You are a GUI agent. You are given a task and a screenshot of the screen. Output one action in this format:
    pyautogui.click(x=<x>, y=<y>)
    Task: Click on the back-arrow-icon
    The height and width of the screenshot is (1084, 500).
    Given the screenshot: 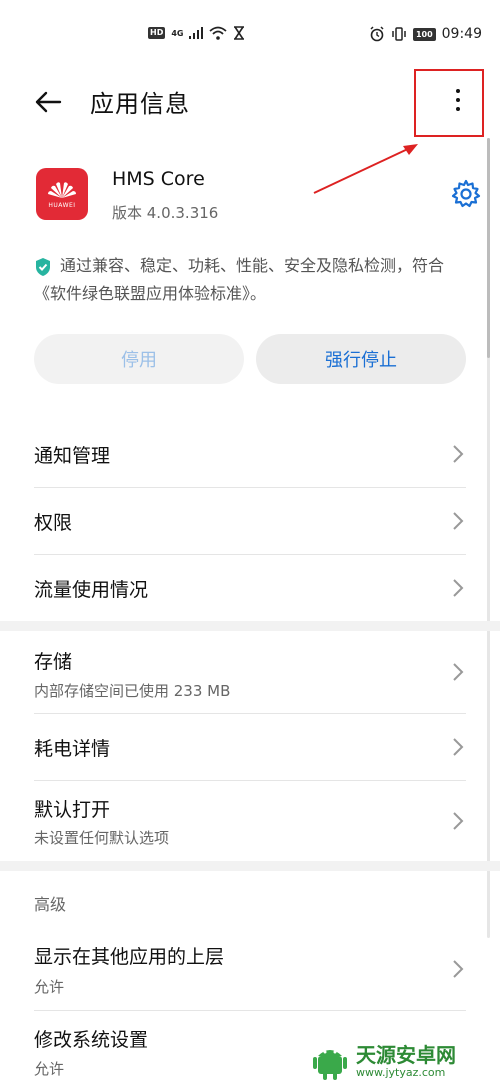 What is the action you would take?
    pyautogui.click(x=48, y=102)
    